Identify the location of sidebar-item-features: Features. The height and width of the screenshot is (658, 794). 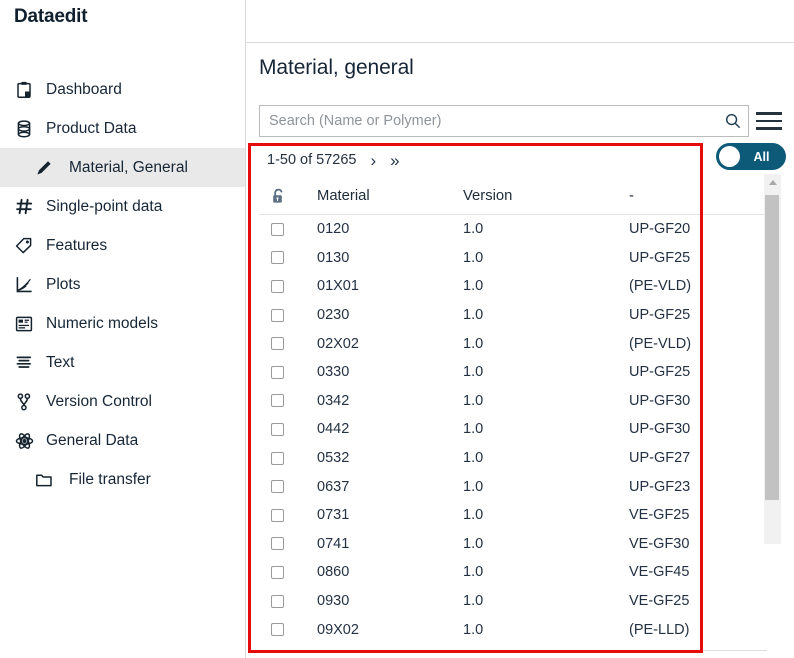
(122, 245).